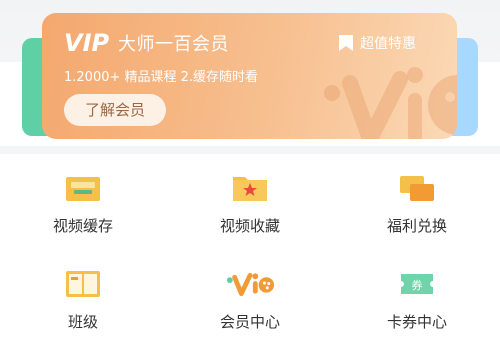 Image resolution: width=500 pixels, height=342 pixels. Describe the element at coordinates (249, 226) in the screenshot. I see `grid-item-label: 视频收藏` at that location.